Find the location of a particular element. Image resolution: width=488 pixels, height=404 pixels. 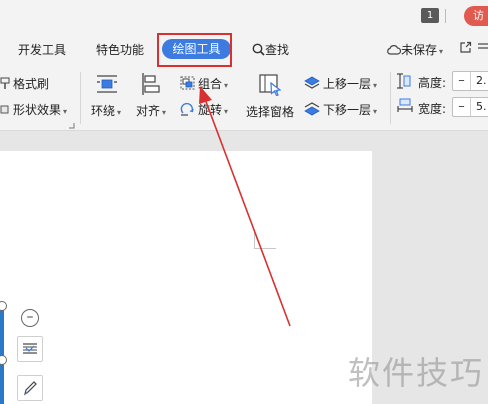

tab-developer-tools: 开发工具 is located at coordinates (42, 49).